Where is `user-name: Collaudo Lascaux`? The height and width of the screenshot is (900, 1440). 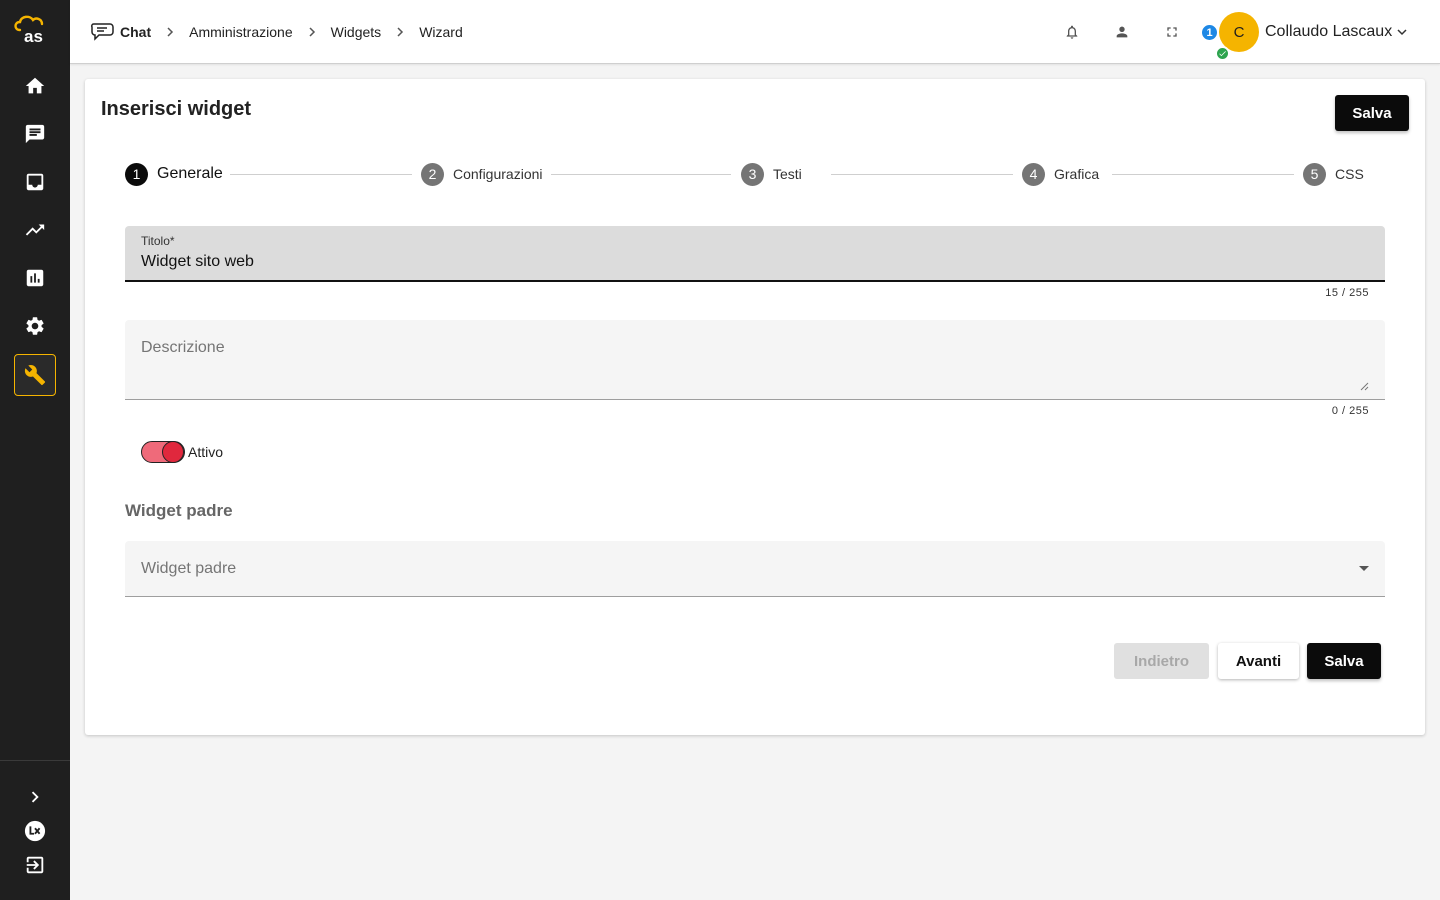 user-name: Collaudo Lascaux is located at coordinates (1329, 31).